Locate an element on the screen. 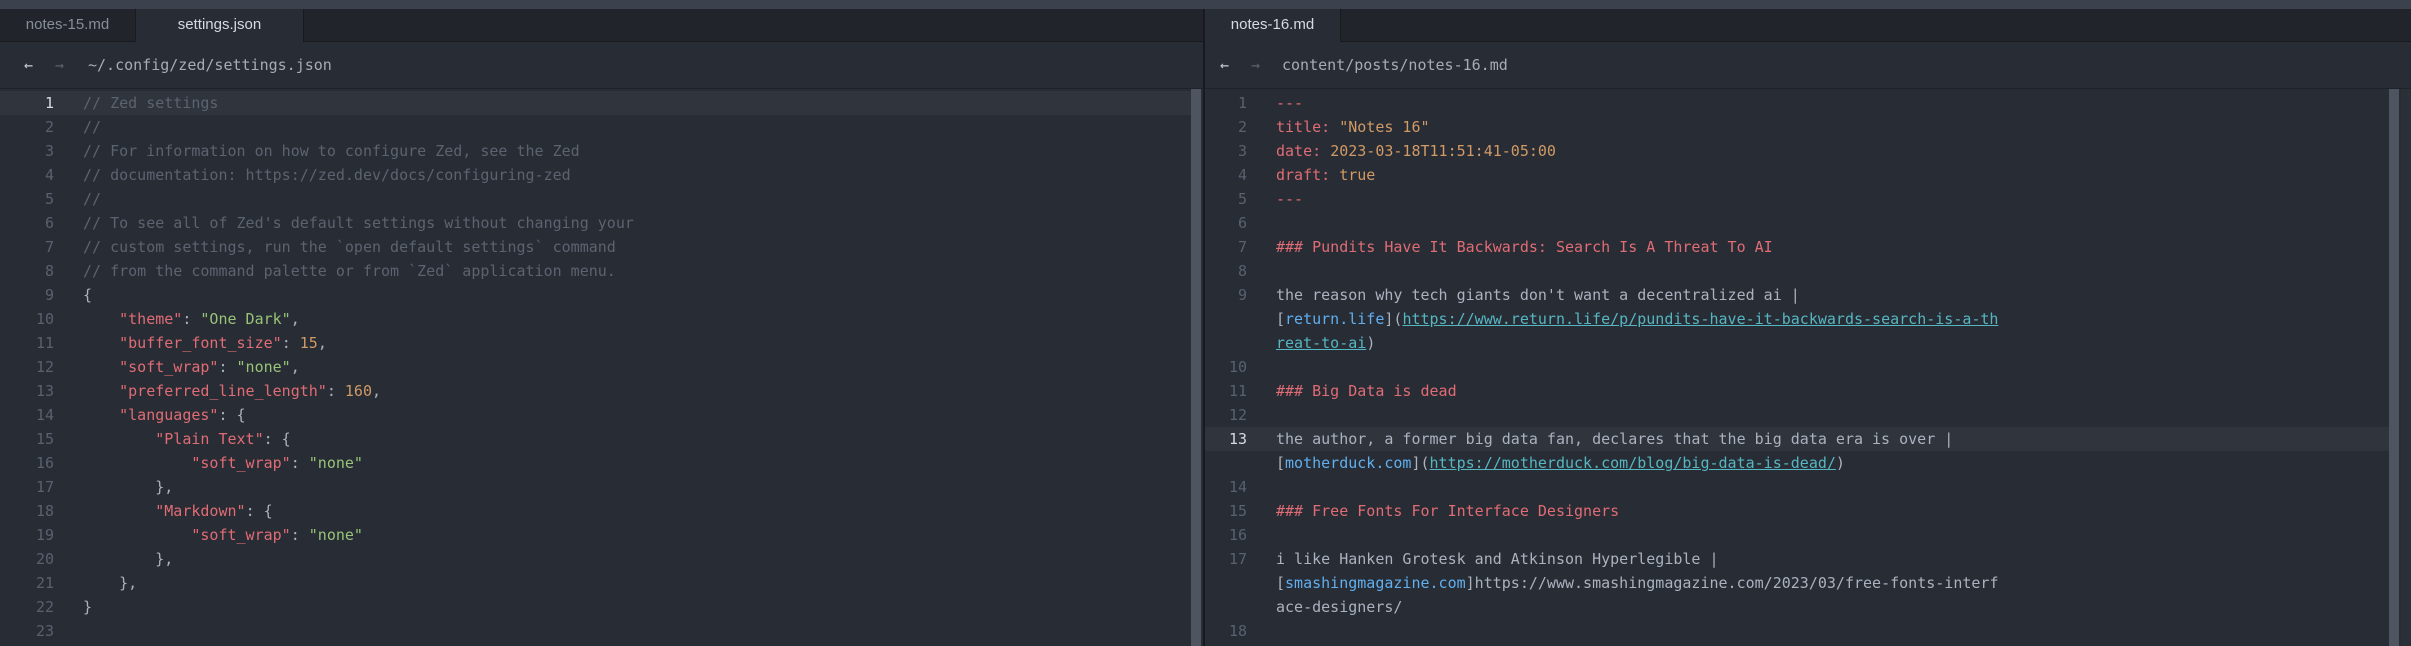  line-number: 19 is located at coordinates (44, 535).